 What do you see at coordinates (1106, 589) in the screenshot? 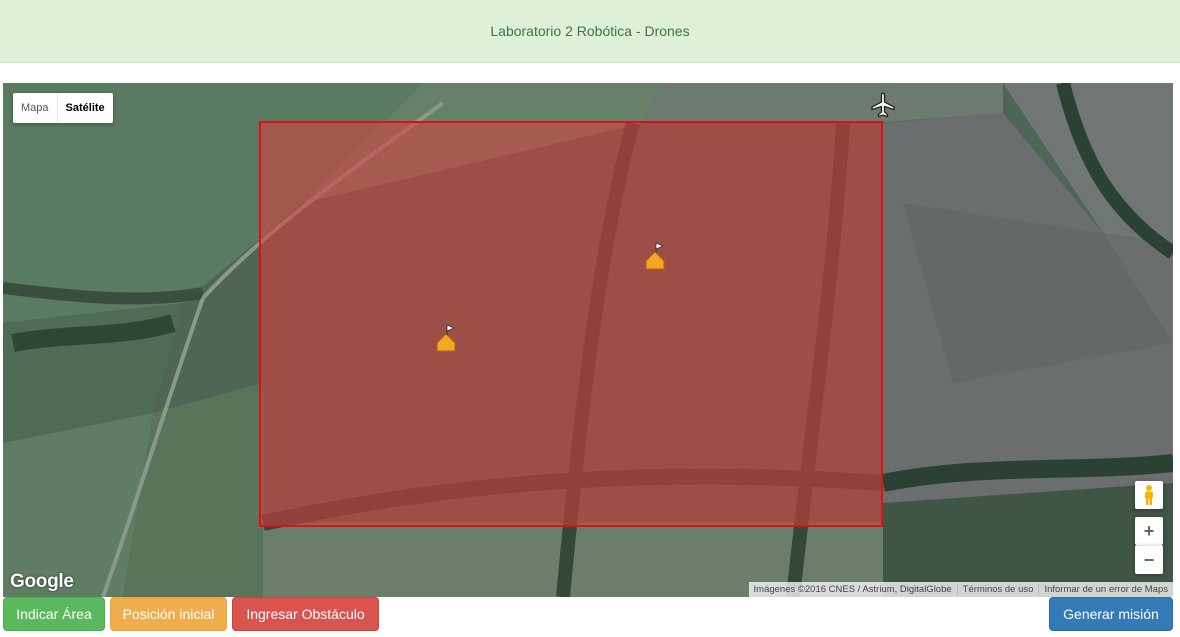
I see `report-error-link: Informar de un error de Maps` at bounding box center [1106, 589].